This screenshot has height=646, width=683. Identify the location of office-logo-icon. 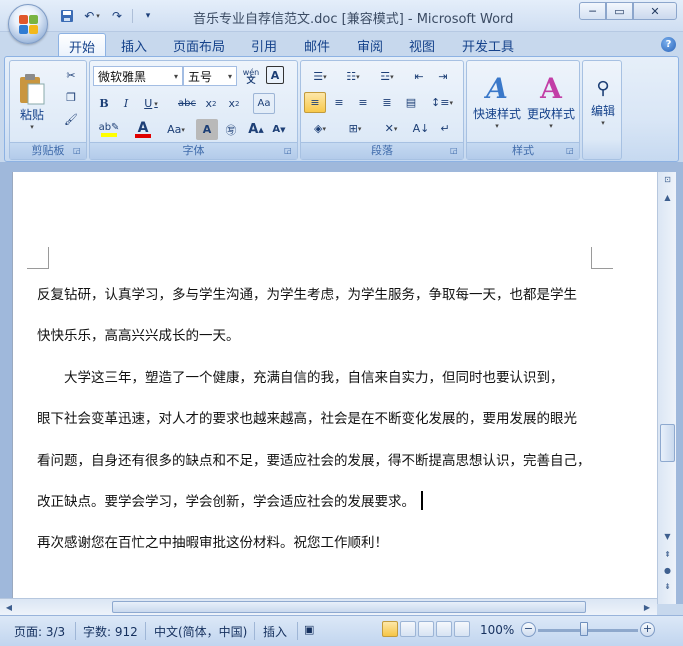
(29, 25).